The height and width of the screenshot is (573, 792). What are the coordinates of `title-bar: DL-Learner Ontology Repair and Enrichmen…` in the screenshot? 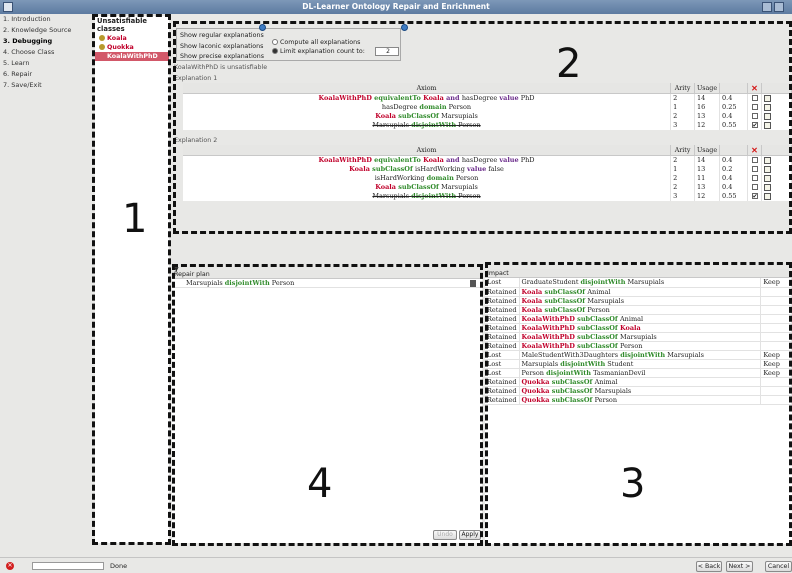 It's located at (396, 7).